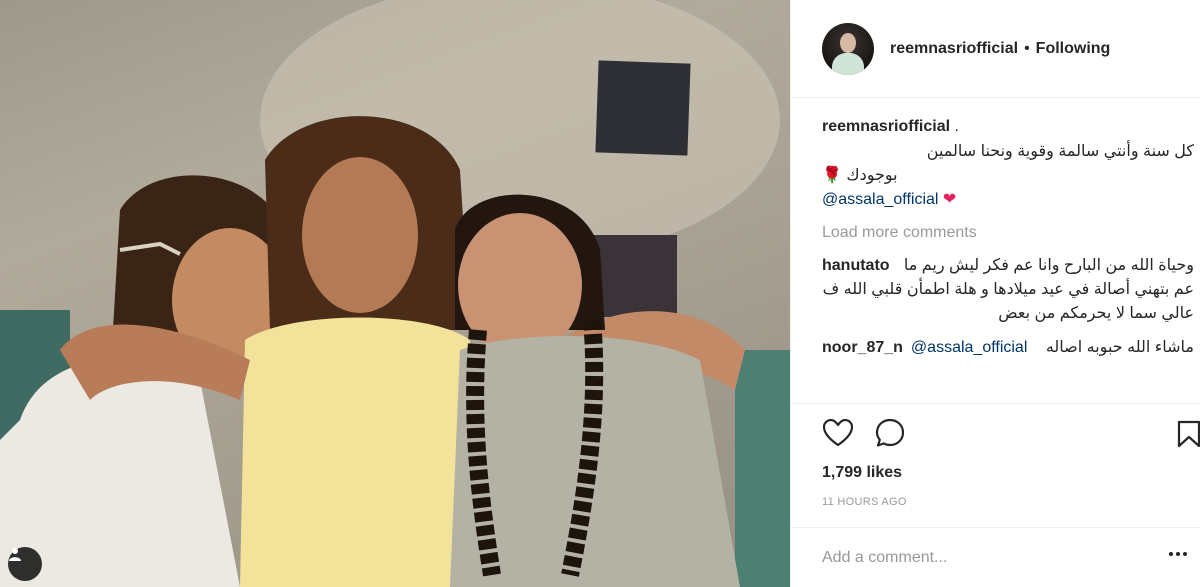 This screenshot has height=587, width=1200. I want to click on following-button: Following, so click(1073, 49).